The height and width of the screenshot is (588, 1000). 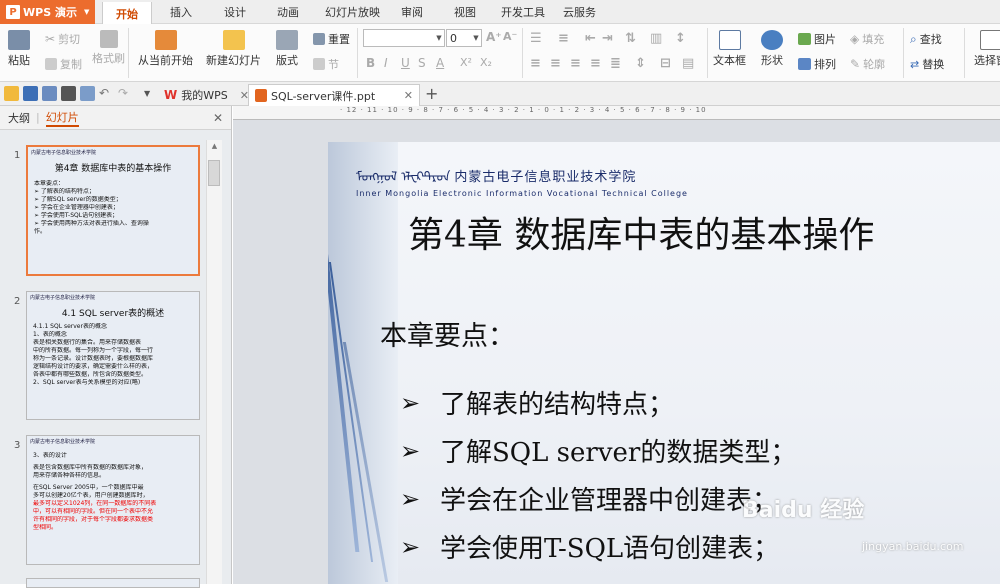 I want to click on wps-logo-icon: P, so click(x=13, y=12).